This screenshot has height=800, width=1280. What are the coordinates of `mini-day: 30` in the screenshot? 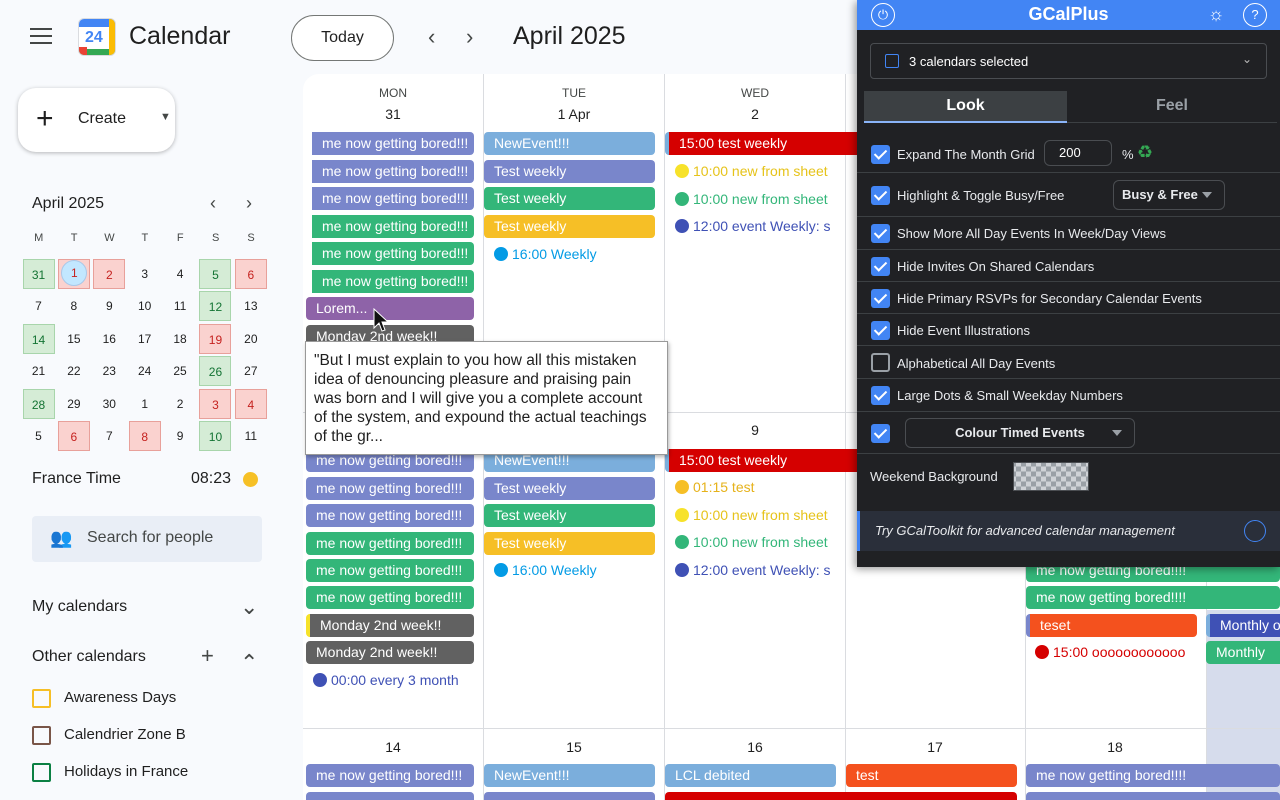 It's located at (109, 404).